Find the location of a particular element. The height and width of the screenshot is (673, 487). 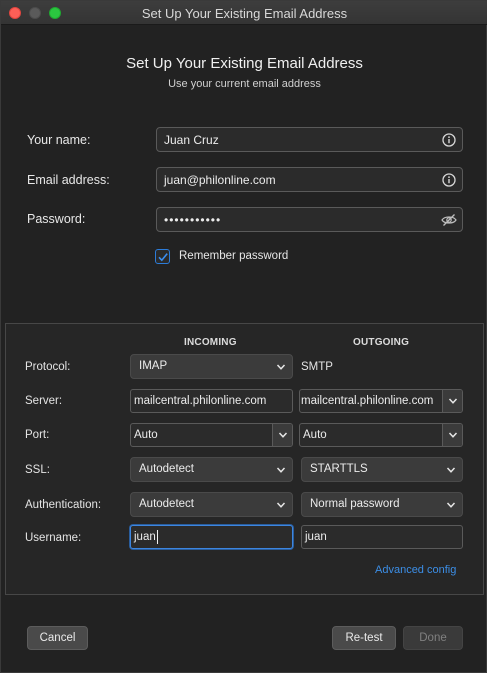

hide-password-icon is located at coordinates (449, 220).